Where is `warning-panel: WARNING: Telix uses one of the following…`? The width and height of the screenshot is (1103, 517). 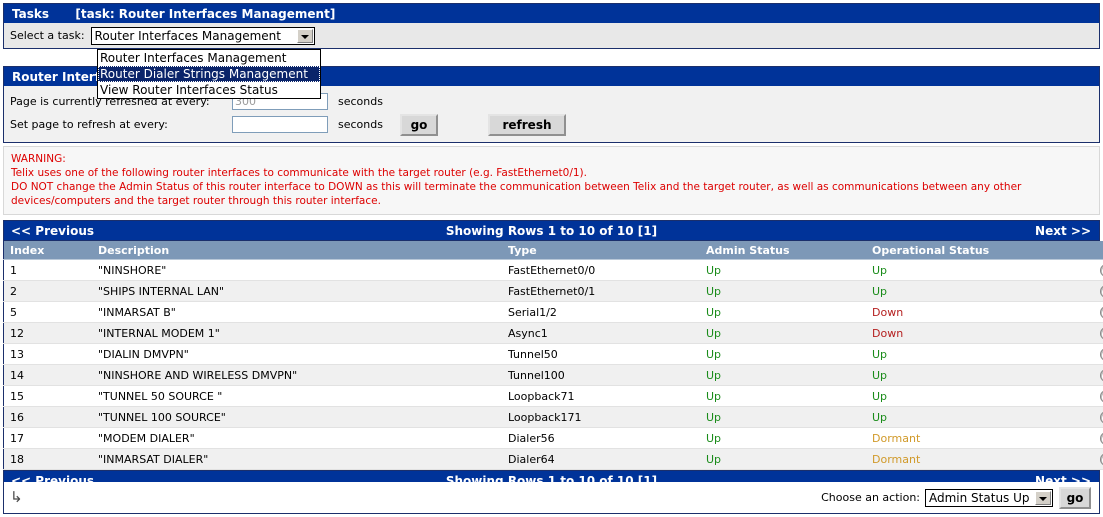
warning-panel: WARNING: Telix uses one of the following… is located at coordinates (551, 180).